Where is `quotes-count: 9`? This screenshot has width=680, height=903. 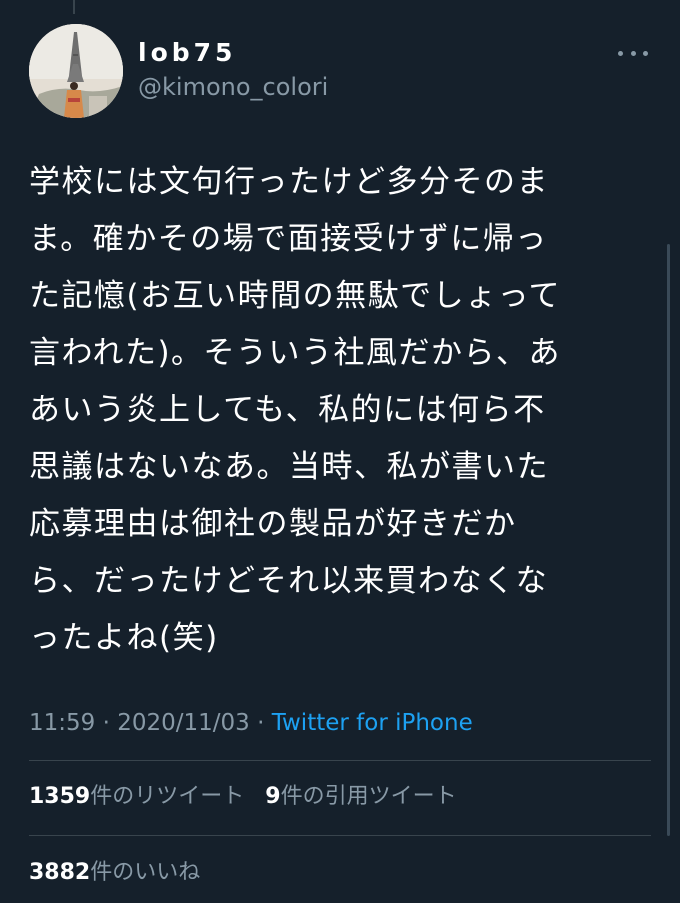 quotes-count: 9 is located at coordinates (273, 796).